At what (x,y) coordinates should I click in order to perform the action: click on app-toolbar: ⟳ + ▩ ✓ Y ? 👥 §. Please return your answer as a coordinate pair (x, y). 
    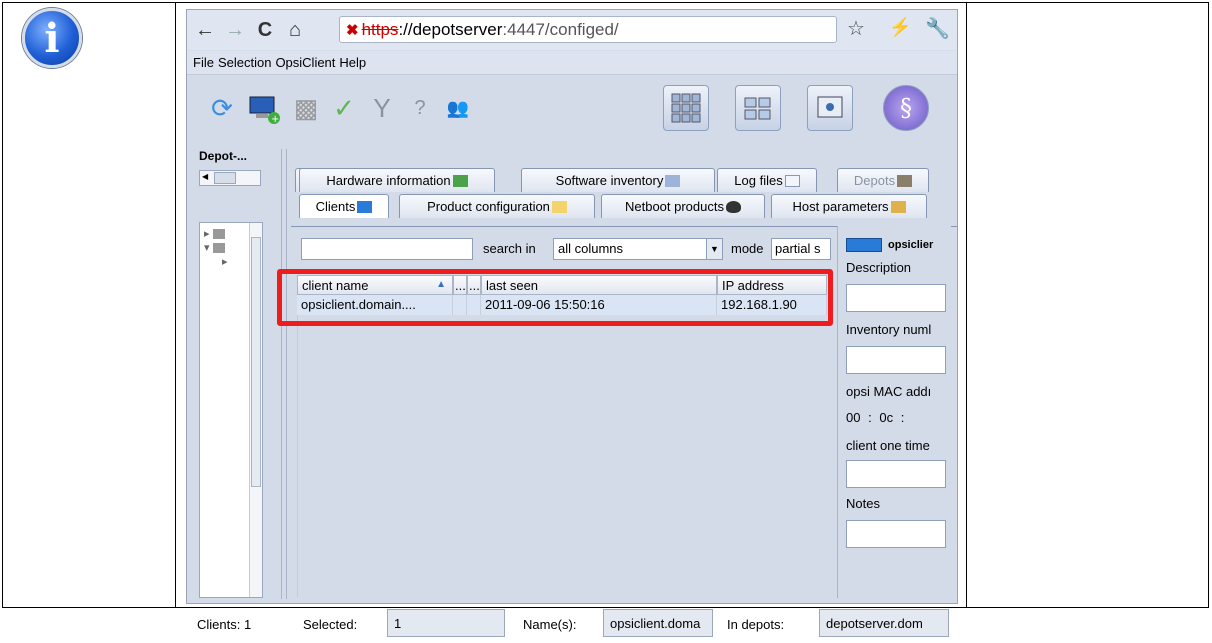
    Looking at the image, I should click on (572, 108).